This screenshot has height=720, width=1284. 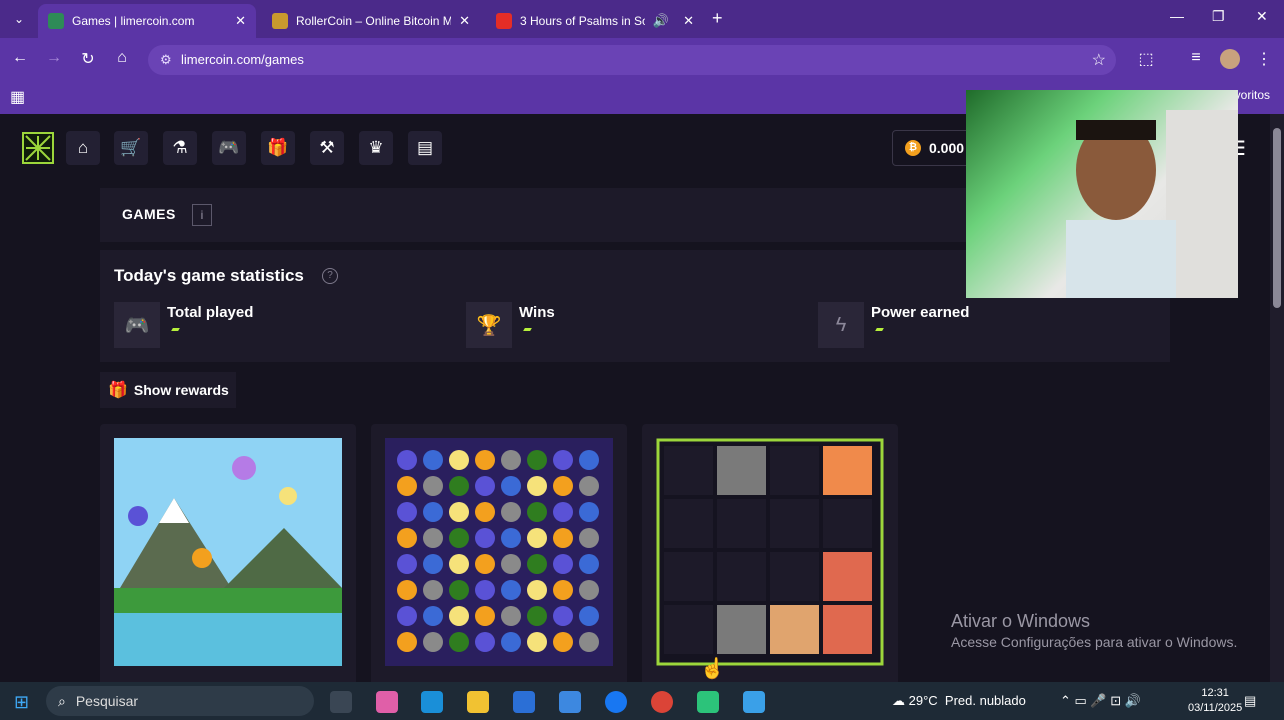 I want to click on all-bookmarks-label: voritos, so click(x=1252, y=95).